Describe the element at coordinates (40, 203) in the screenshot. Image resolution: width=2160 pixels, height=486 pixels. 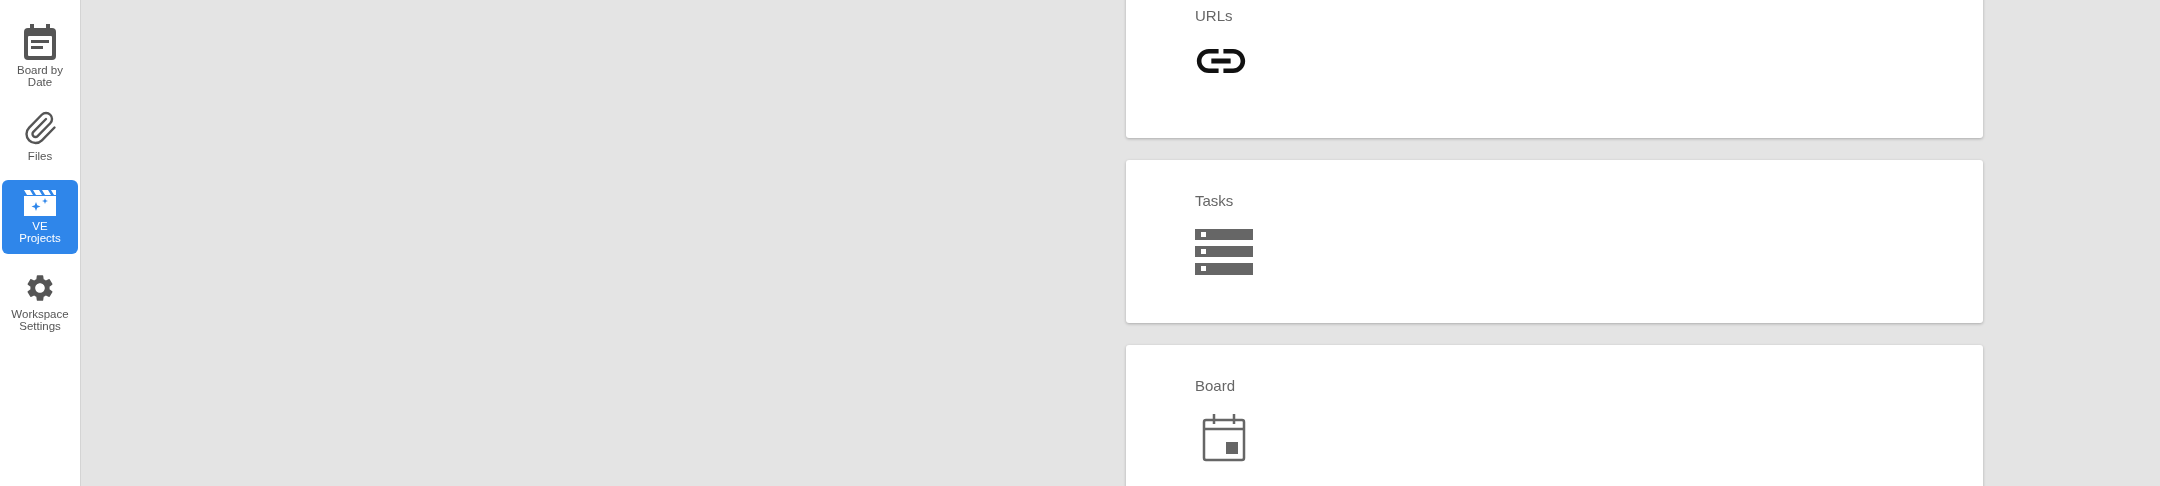
I see `clapperboard-icon` at that location.